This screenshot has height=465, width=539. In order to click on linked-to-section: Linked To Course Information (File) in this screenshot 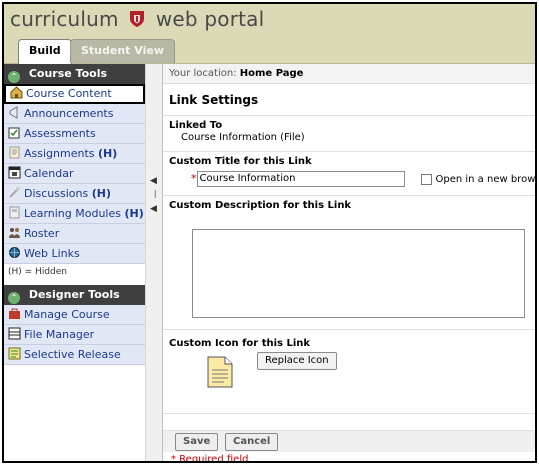, I will do `click(349, 134)`.